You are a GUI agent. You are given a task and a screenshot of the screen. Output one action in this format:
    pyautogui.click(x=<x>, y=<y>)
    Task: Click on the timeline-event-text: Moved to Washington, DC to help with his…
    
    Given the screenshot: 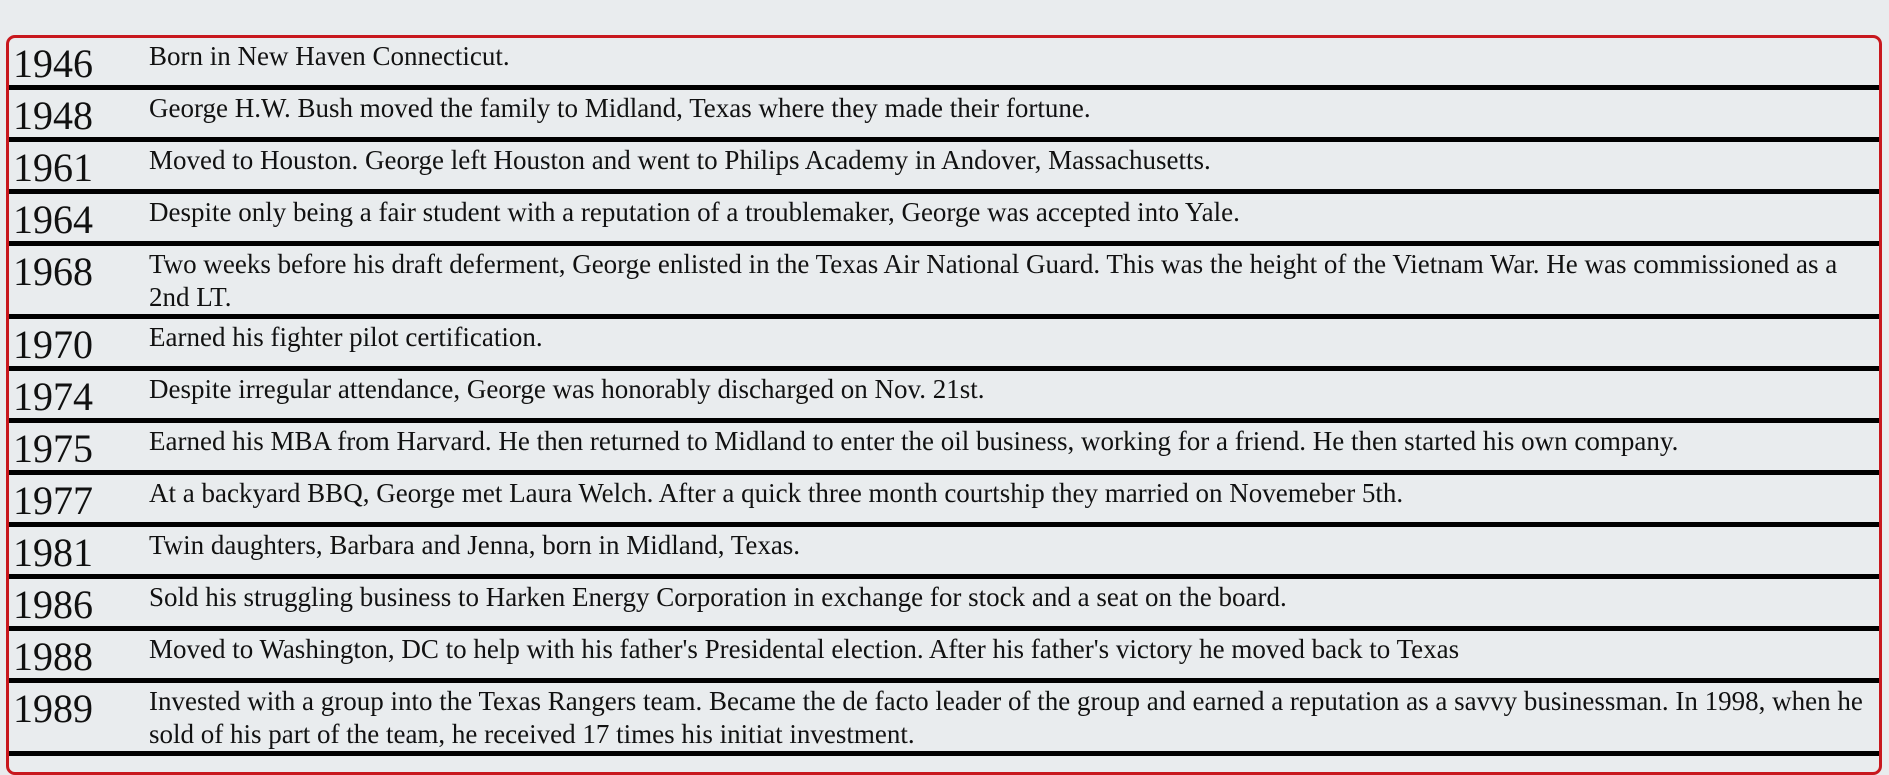 What is the action you would take?
    pyautogui.click(x=804, y=649)
    